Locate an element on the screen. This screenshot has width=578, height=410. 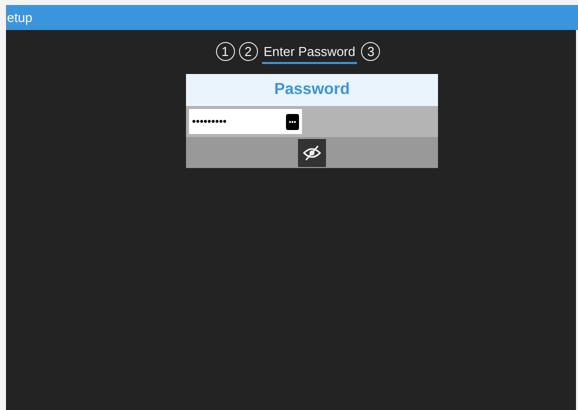
eye-slash-icon is located at coordinates (312, 152).